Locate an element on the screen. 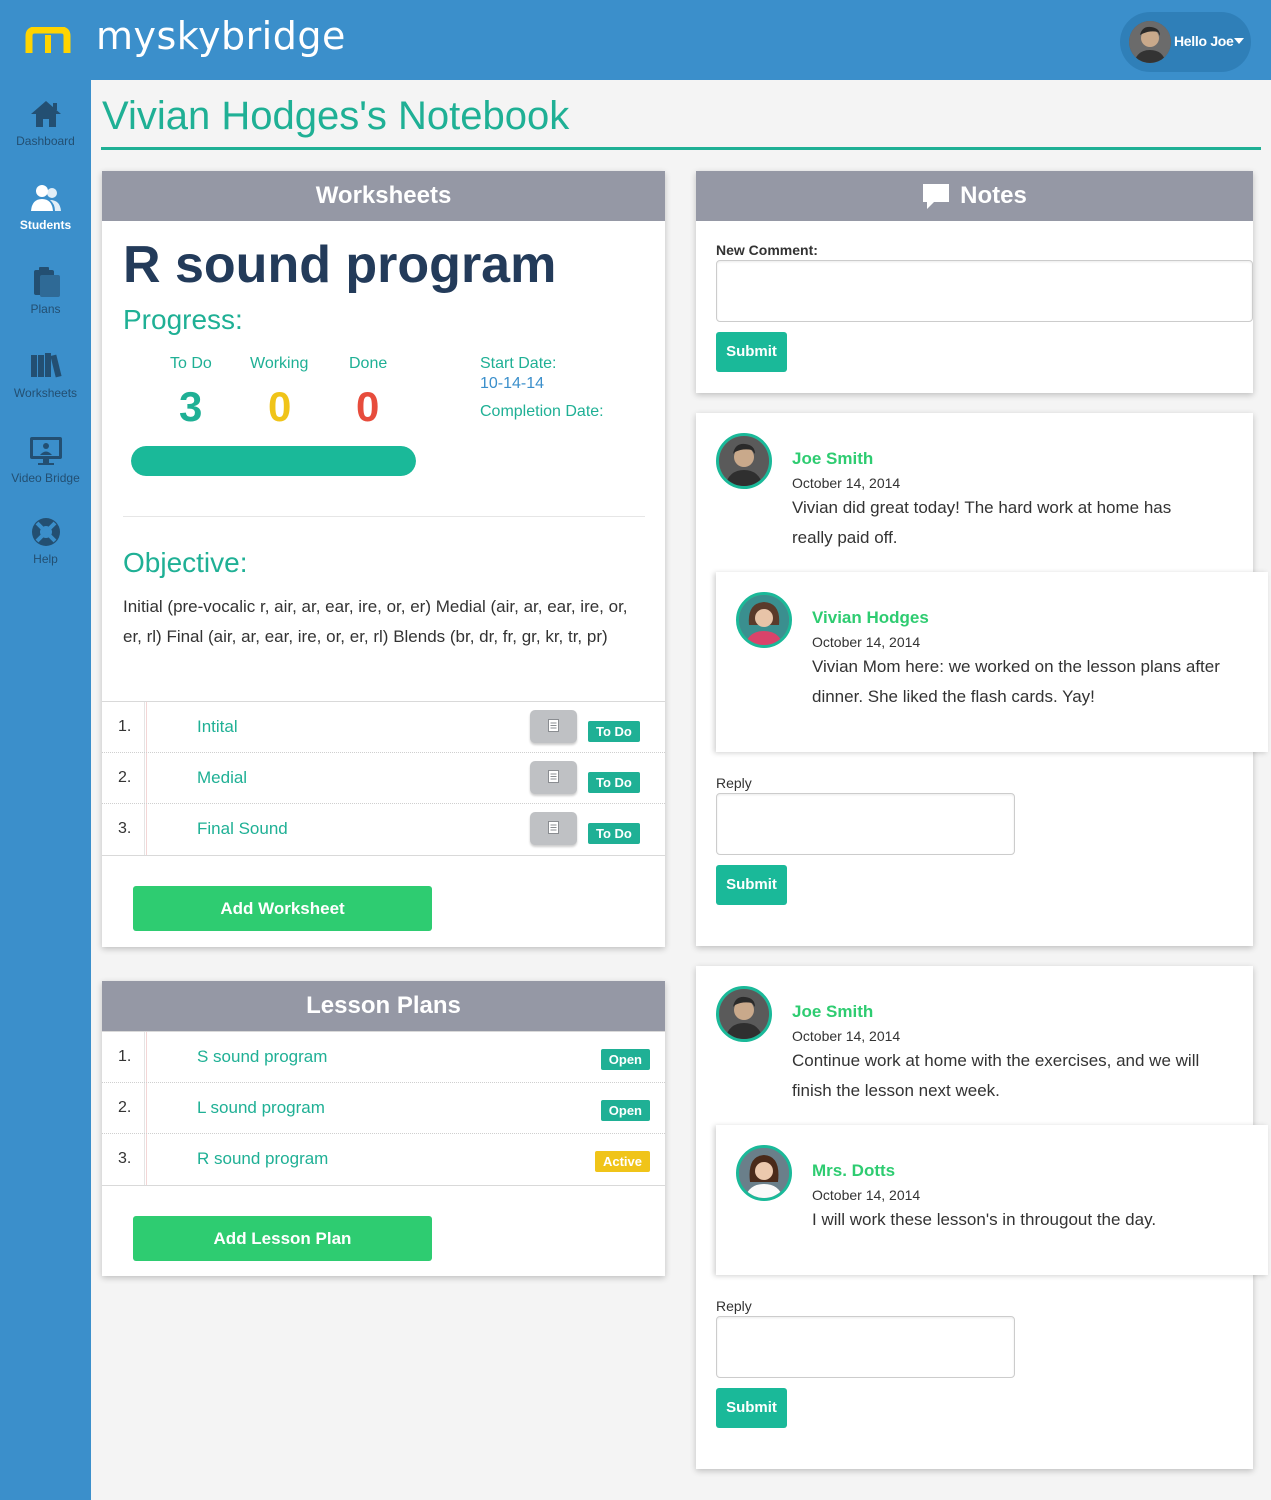  program-title: R sound program is located at coordinates (340, 265).